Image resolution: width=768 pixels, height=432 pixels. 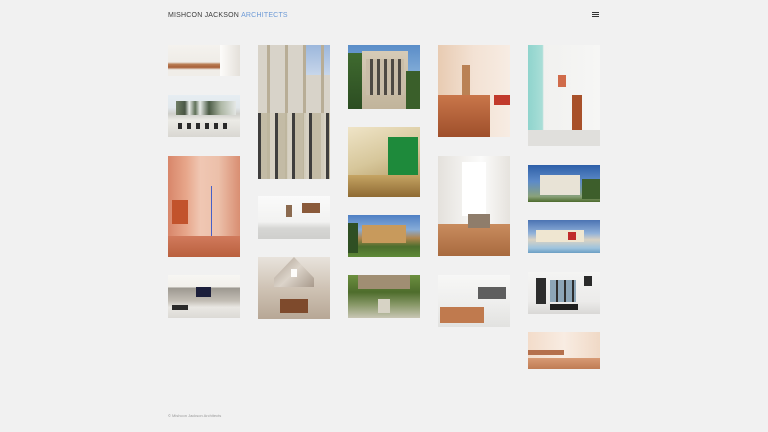 I want to click on logo-architects: ARCHITECTS, so click(x=264, y=15).